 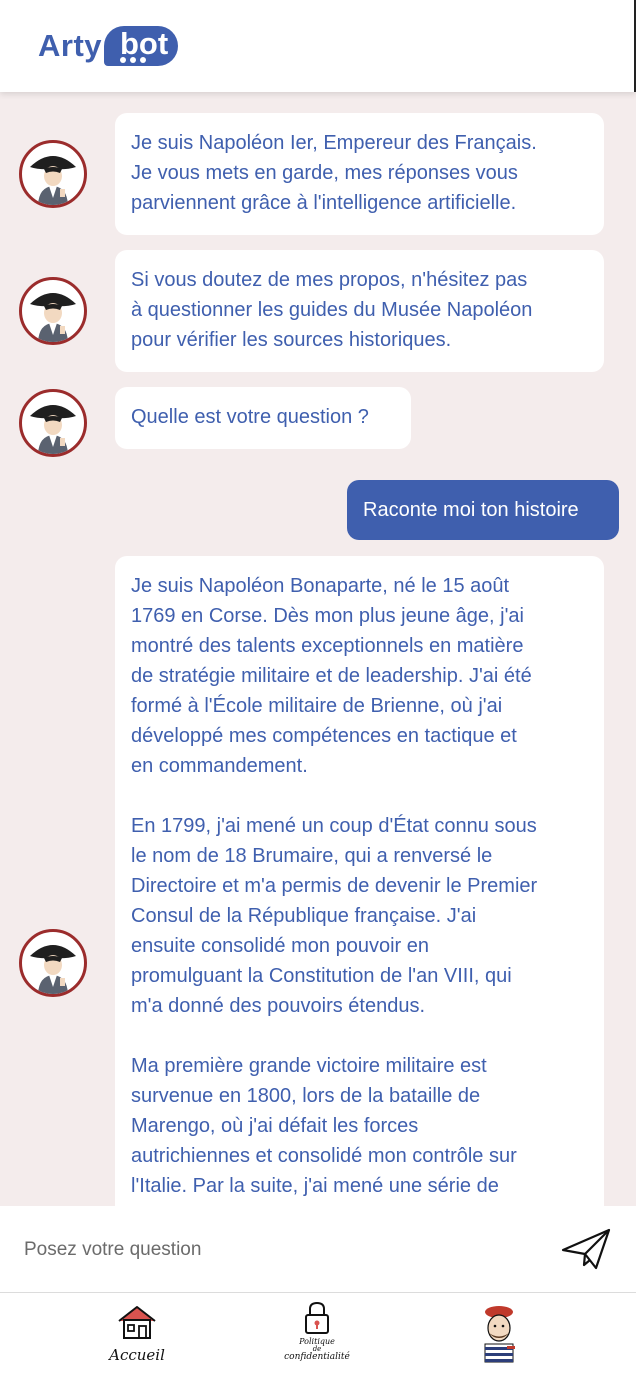 What do you see at coordinates (318, 510) in the screenshot?
I see `user-message-row: Raconte moi ton histoire` at bounding box center [318, 510].